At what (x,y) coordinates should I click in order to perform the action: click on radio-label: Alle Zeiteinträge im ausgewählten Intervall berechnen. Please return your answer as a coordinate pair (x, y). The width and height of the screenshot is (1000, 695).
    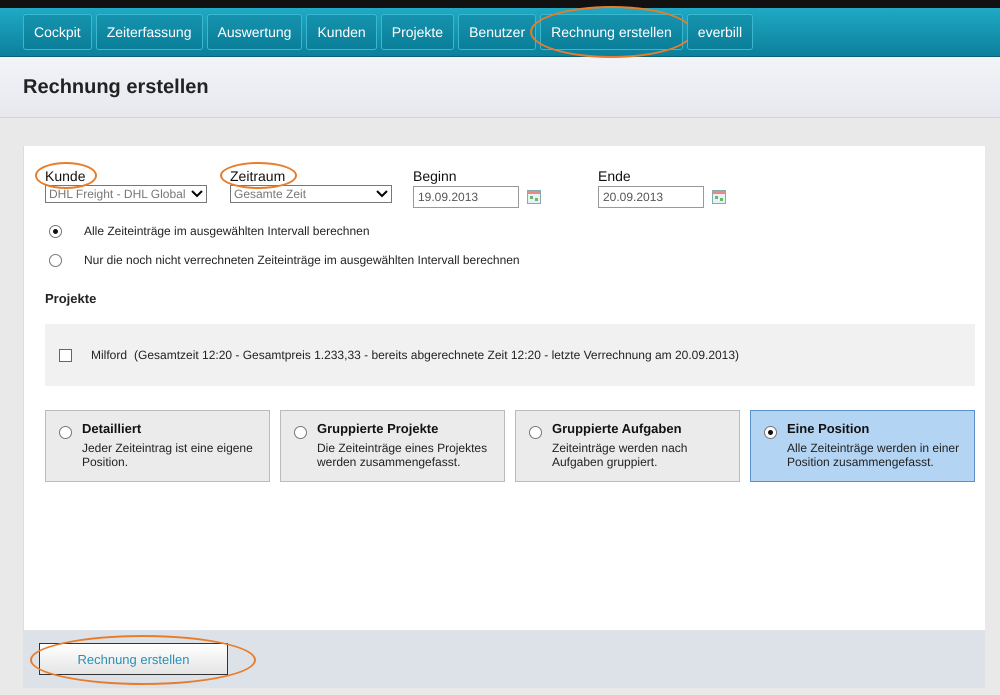
    Looking at the image, I should click on (227, 231).